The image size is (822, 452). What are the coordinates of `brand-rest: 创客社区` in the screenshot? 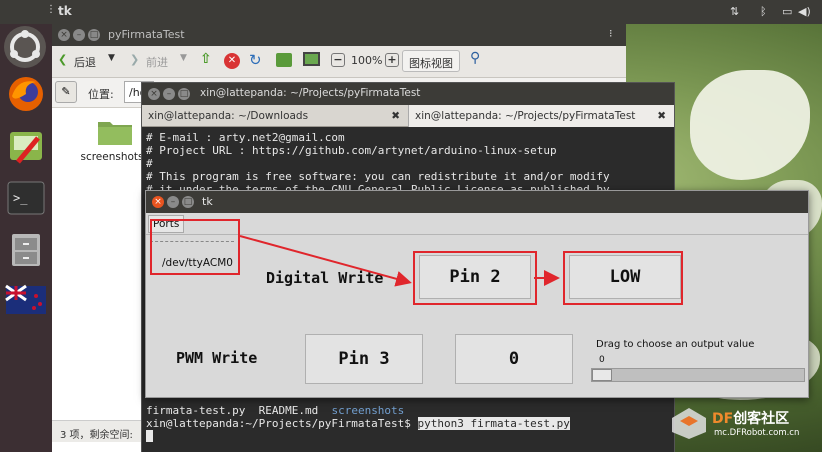 It's located at (761, 419).